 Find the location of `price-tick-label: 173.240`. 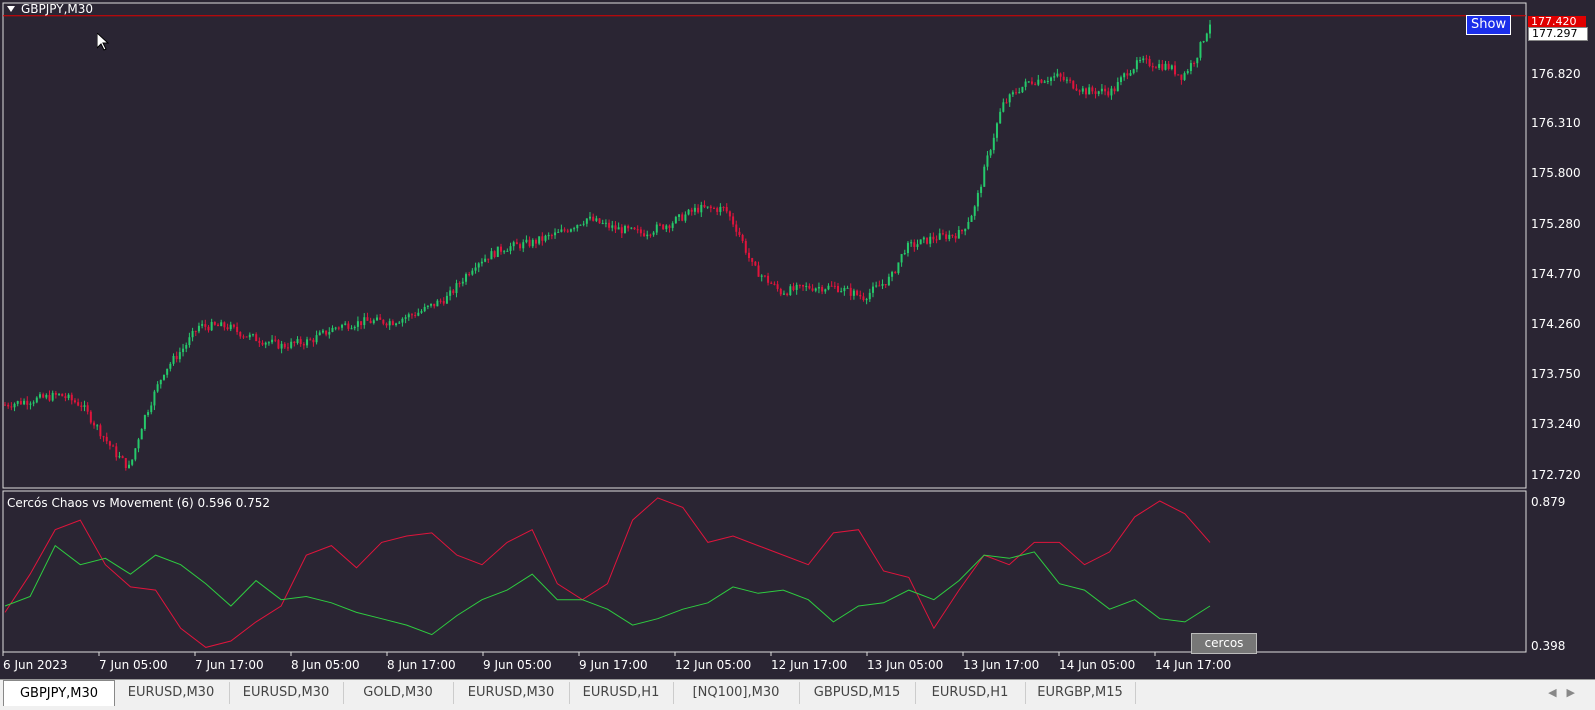

price-tick-label: 173.240 is located at coordinates (1556, 424).